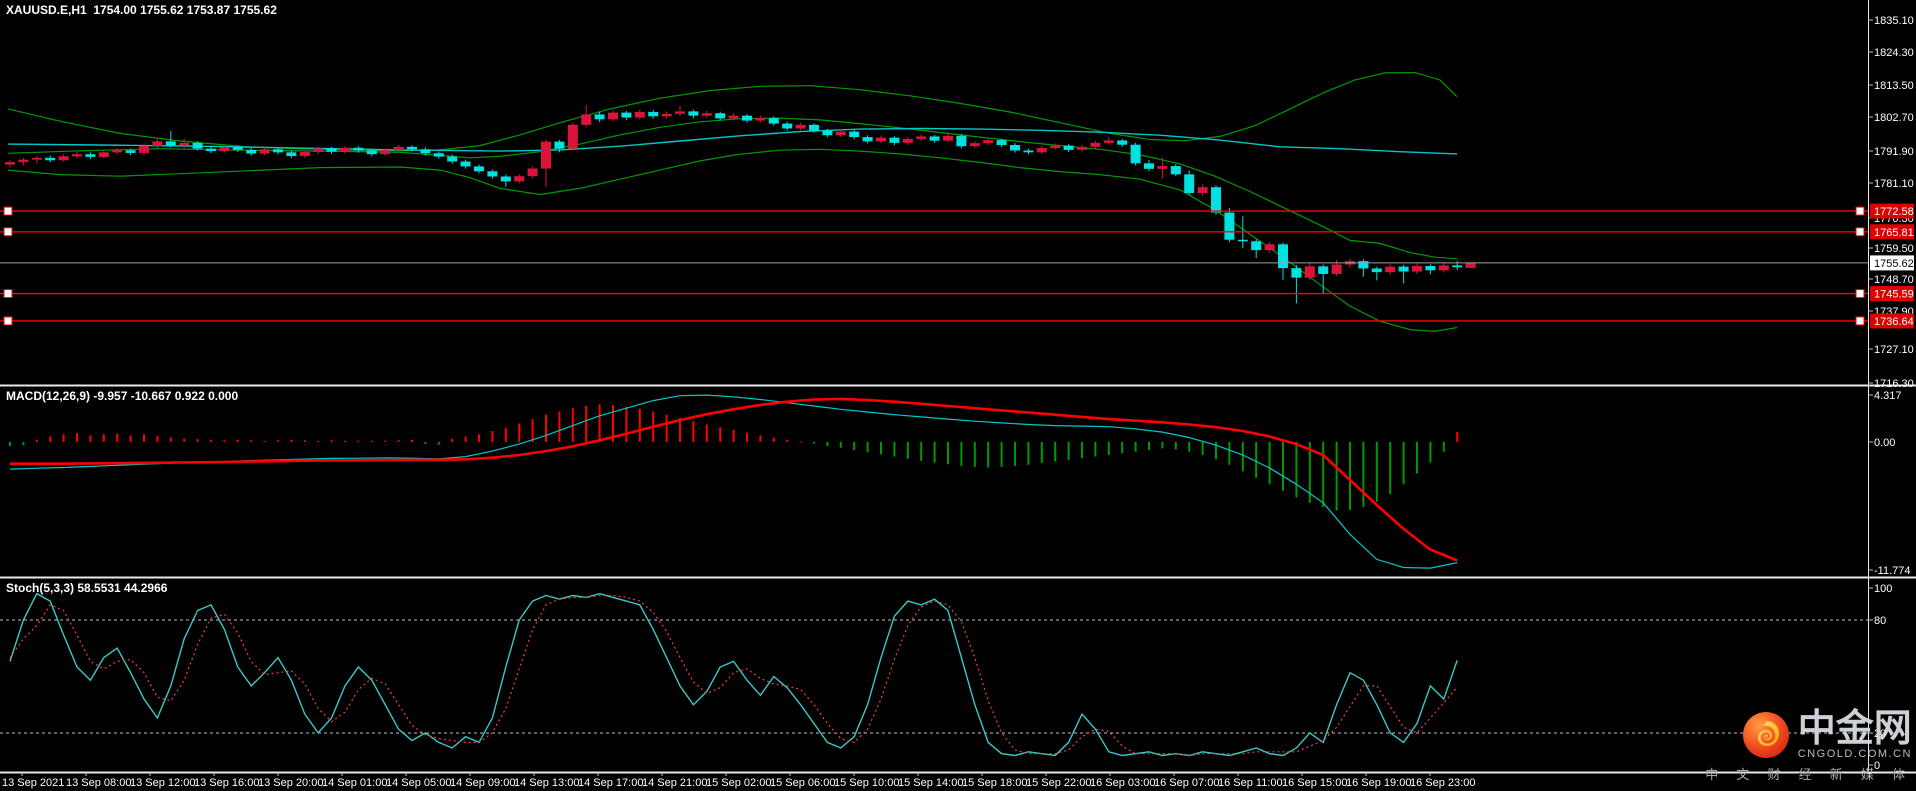 The height and width of the screenshot is (791, 1916). What do you see at coordinates (1894, 86) in the screenshot?
I see `axis-tick-label: 1813.50` at bounding box center [1894, 86].